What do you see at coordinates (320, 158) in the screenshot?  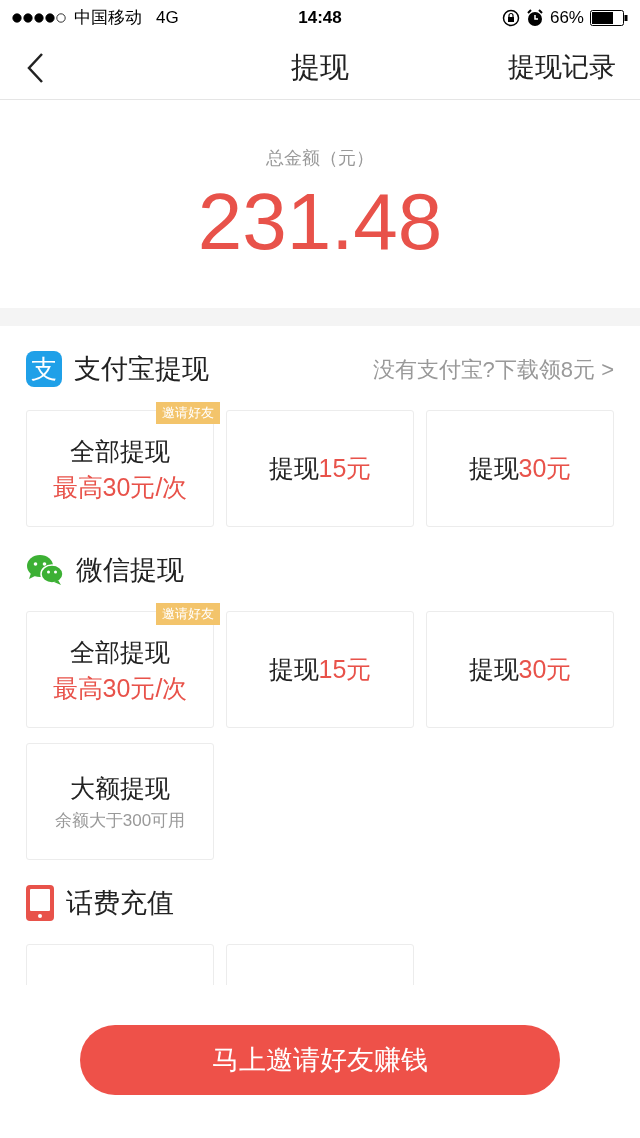 I see `balance-label: 总金额（元）` at bounding box center [320, 158].